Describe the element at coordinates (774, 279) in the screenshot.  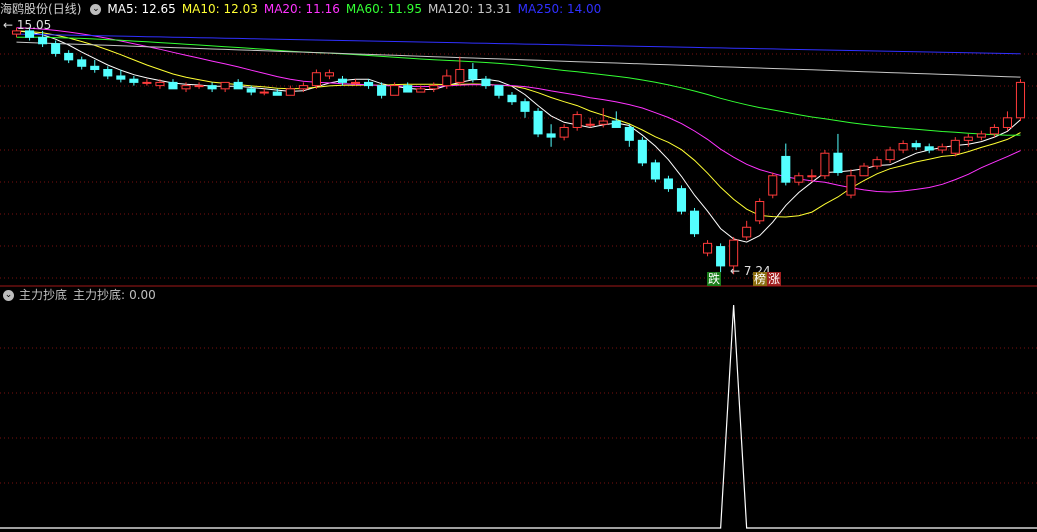
I see `signal-tag-rise: 涨` at that location.